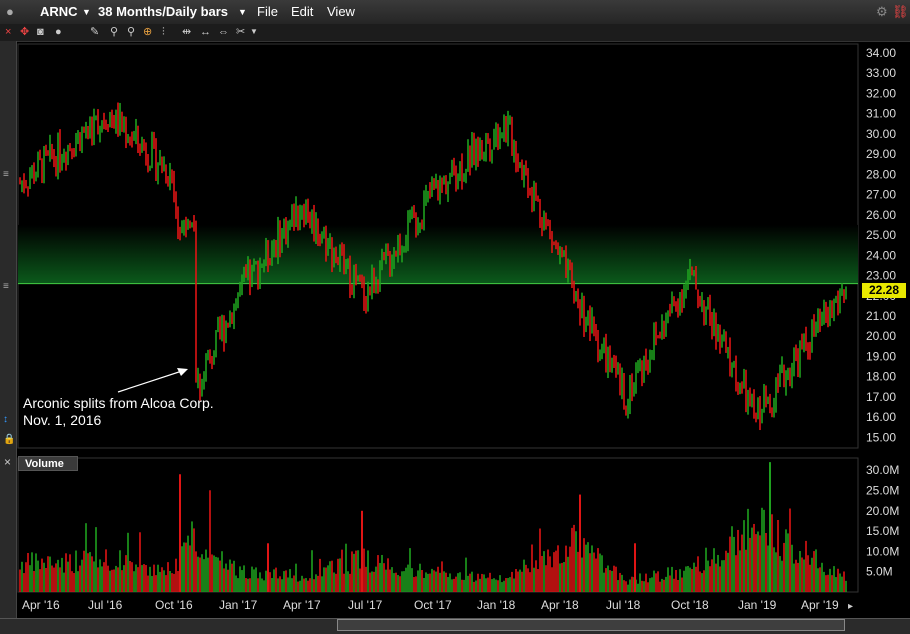  Describe the element at coordinates (881, 174) in the screenshot. I see `price-axis-label: 28.00` at that location.